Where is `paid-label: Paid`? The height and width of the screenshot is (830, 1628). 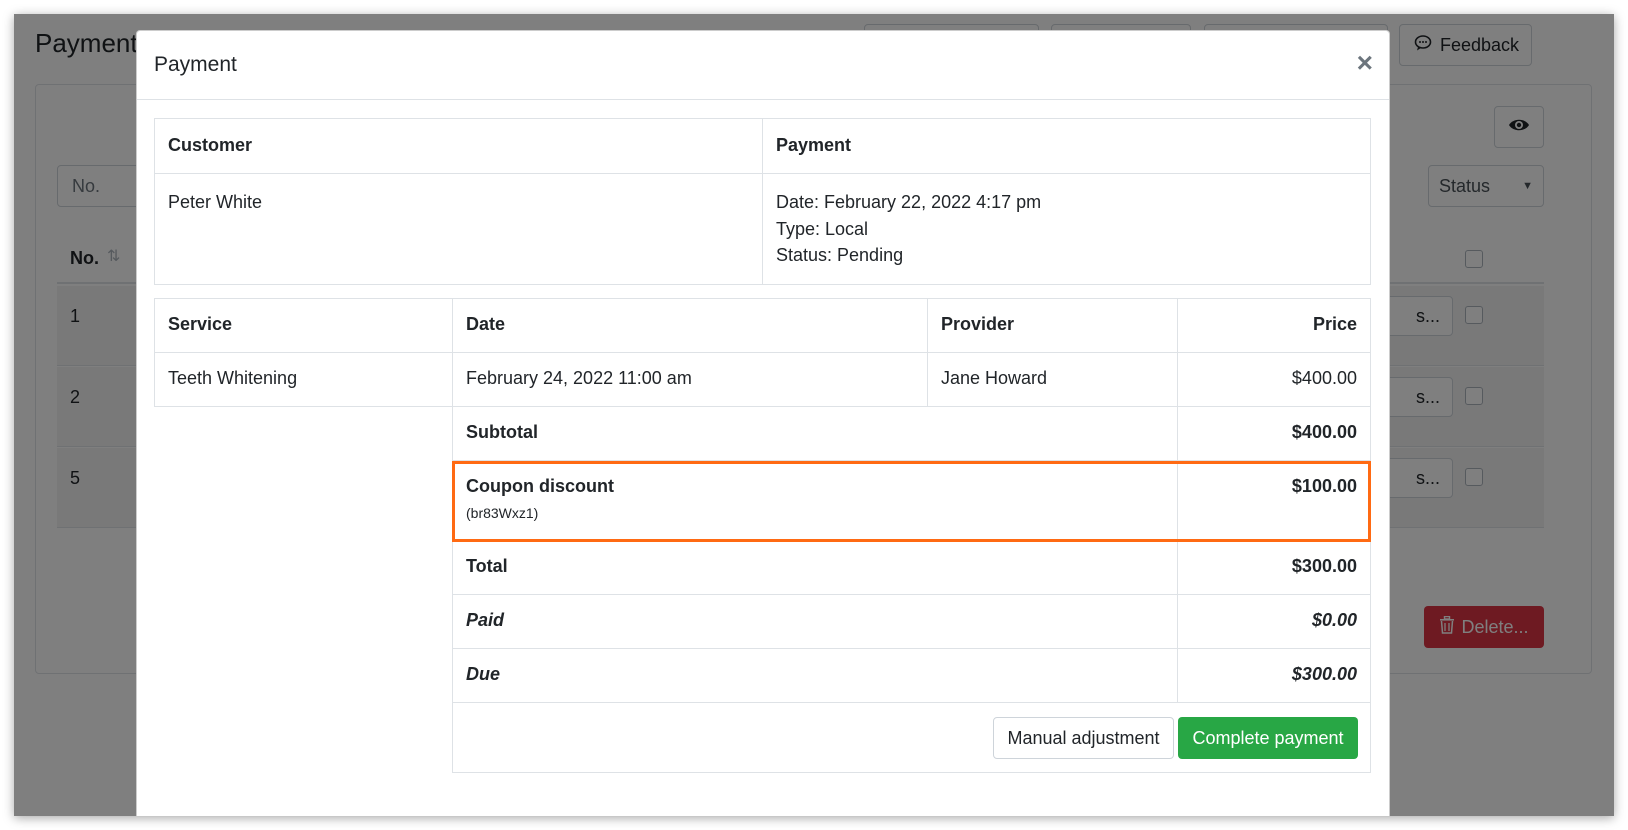 paid-label: Paid is located at coordinates (815, 621).